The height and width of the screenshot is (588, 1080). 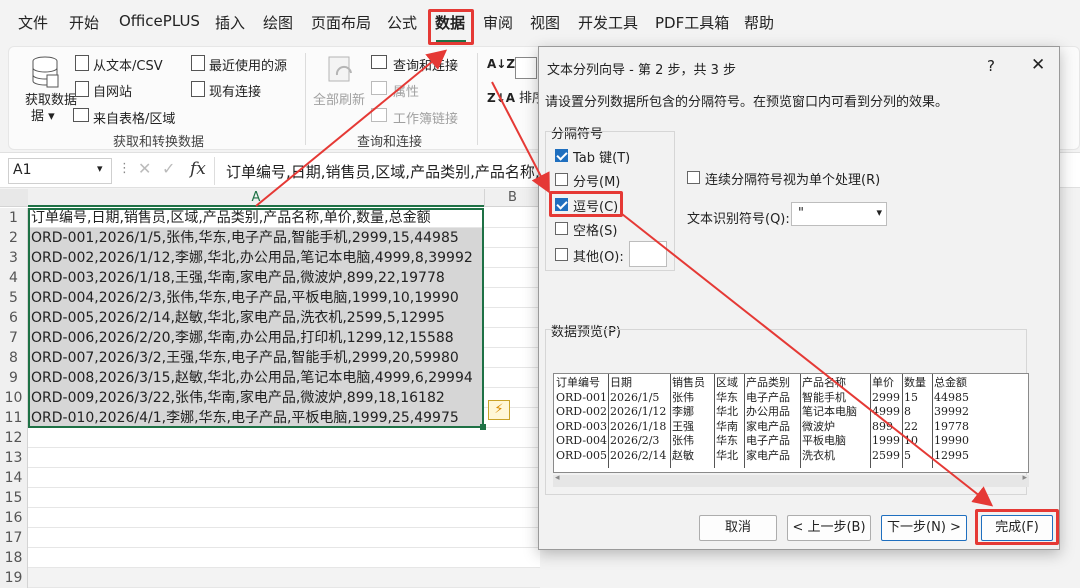 I want to click on queries-connections-button: 查询和连接, so click(x=425, y=64).